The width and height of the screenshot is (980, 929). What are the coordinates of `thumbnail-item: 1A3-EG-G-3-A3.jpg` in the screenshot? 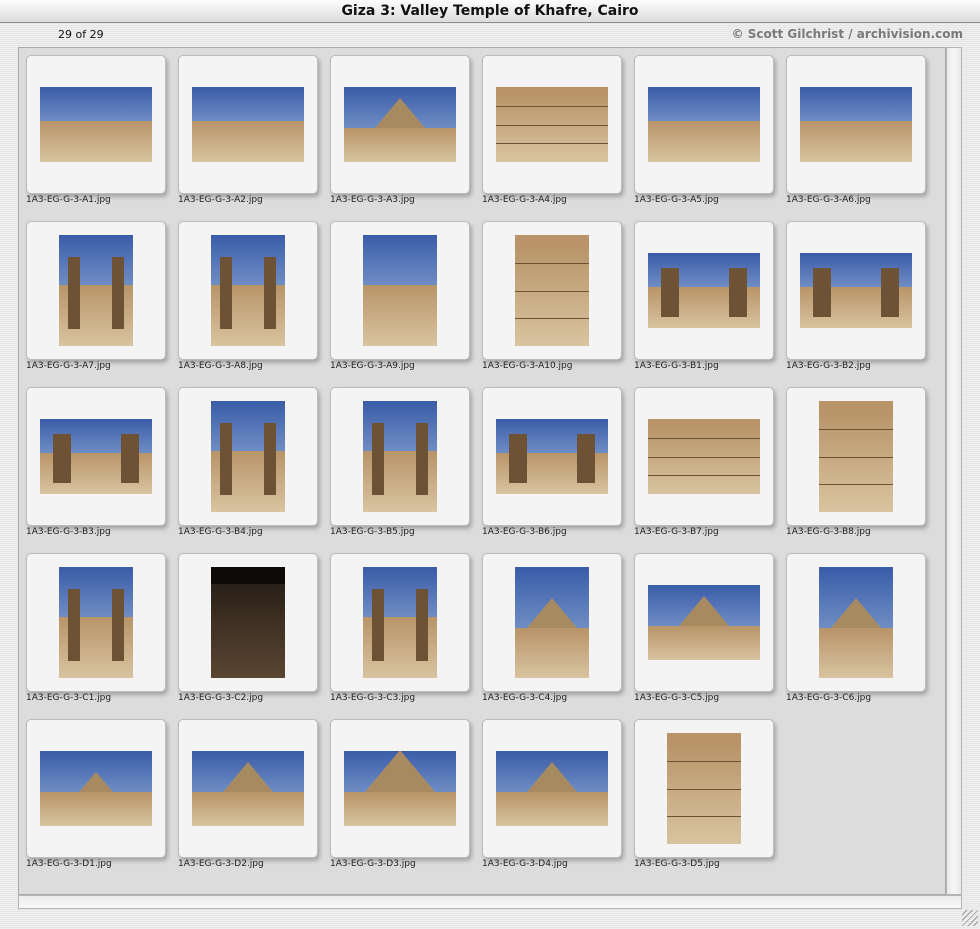 It's located at (406, 135).